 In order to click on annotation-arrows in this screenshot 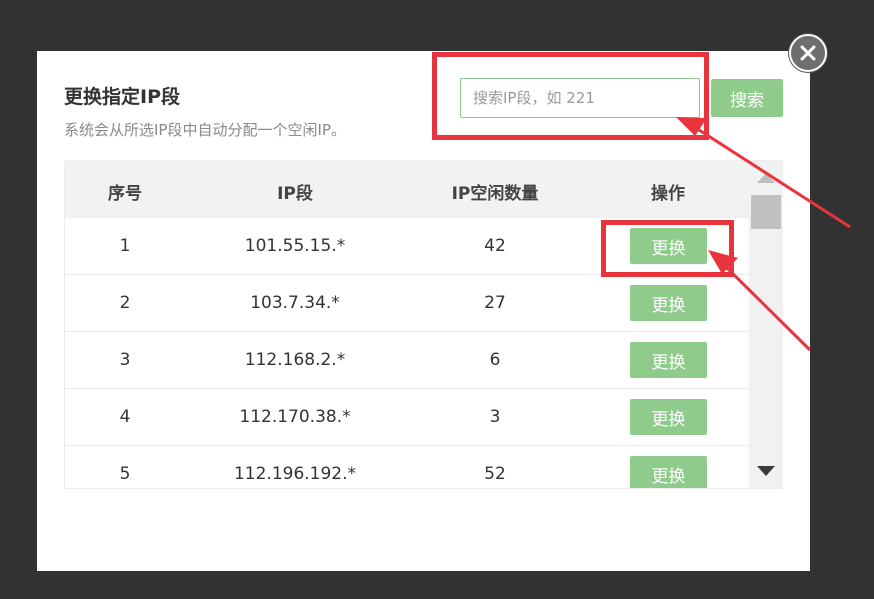, I will do `click(763, 234)`.